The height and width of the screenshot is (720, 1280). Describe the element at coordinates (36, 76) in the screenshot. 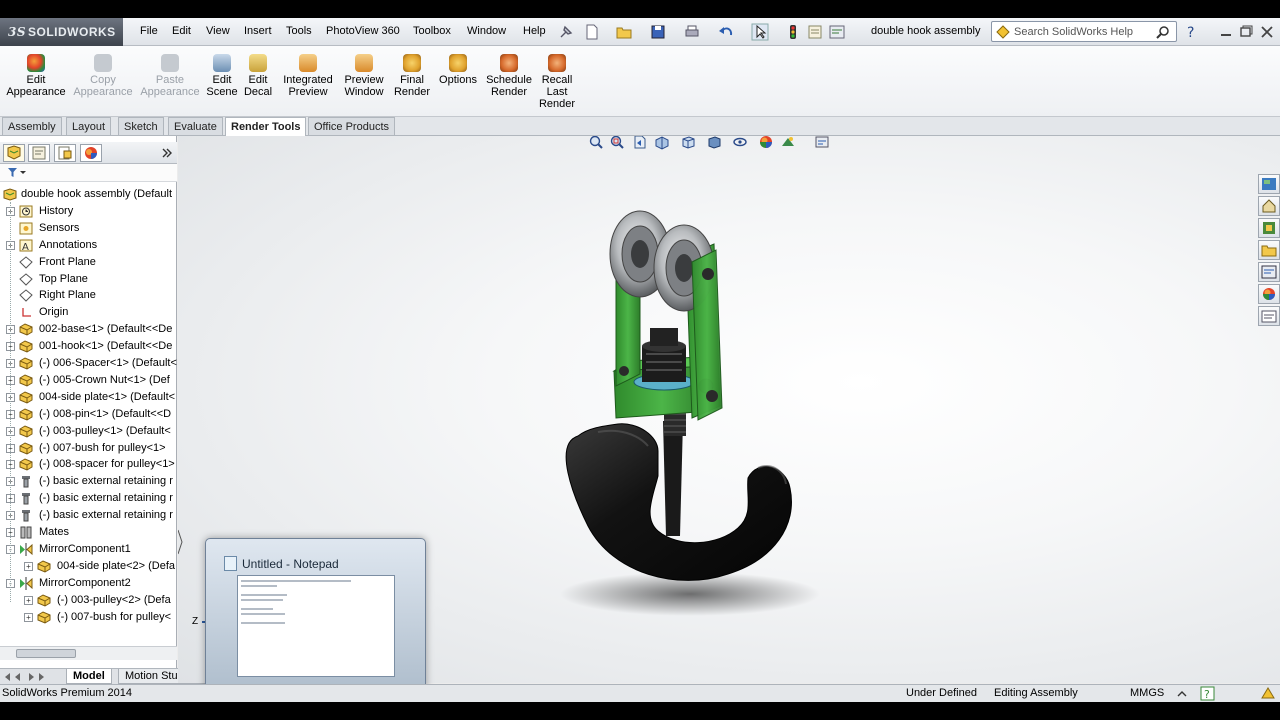

I see `edit-appearance-button: Edit Appearance` at that location.